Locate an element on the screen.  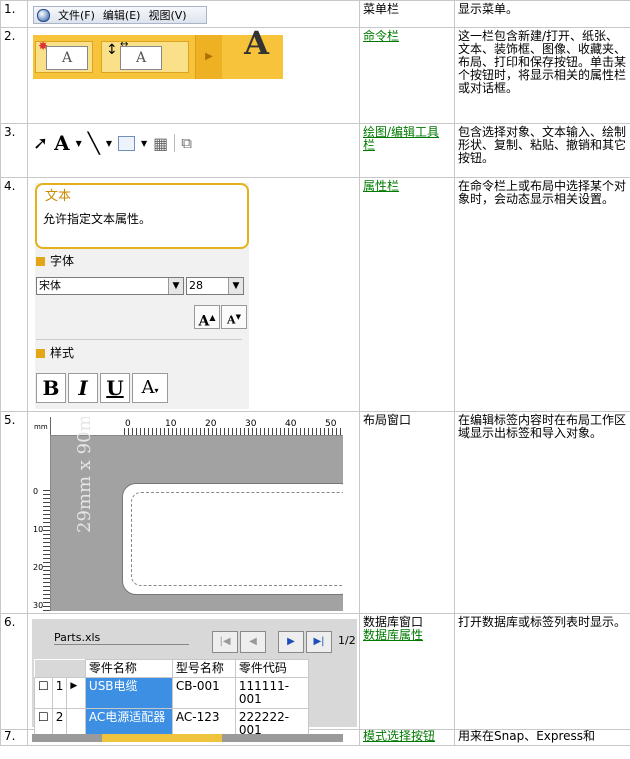
italic-button: I is located at coordinates (83, 388).